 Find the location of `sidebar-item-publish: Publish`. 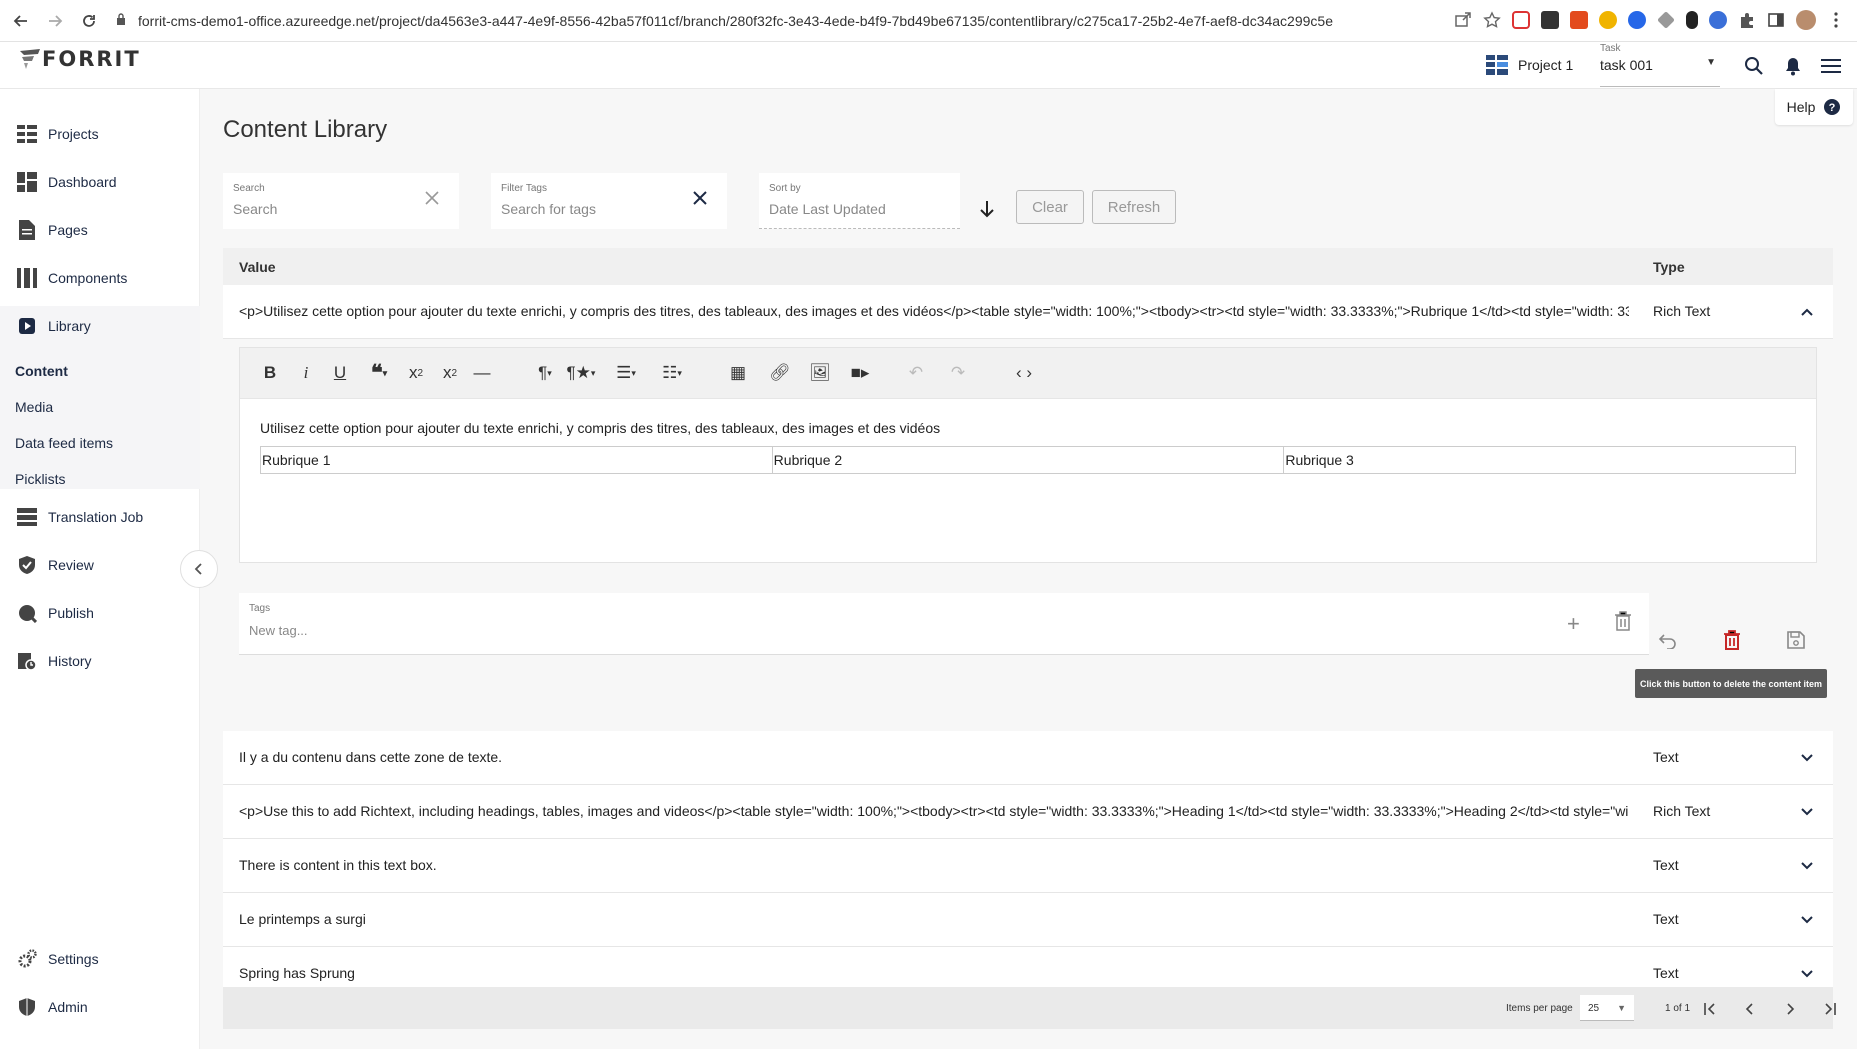

sidebar-item-publish: Publish is located at coordinates (55, 613).